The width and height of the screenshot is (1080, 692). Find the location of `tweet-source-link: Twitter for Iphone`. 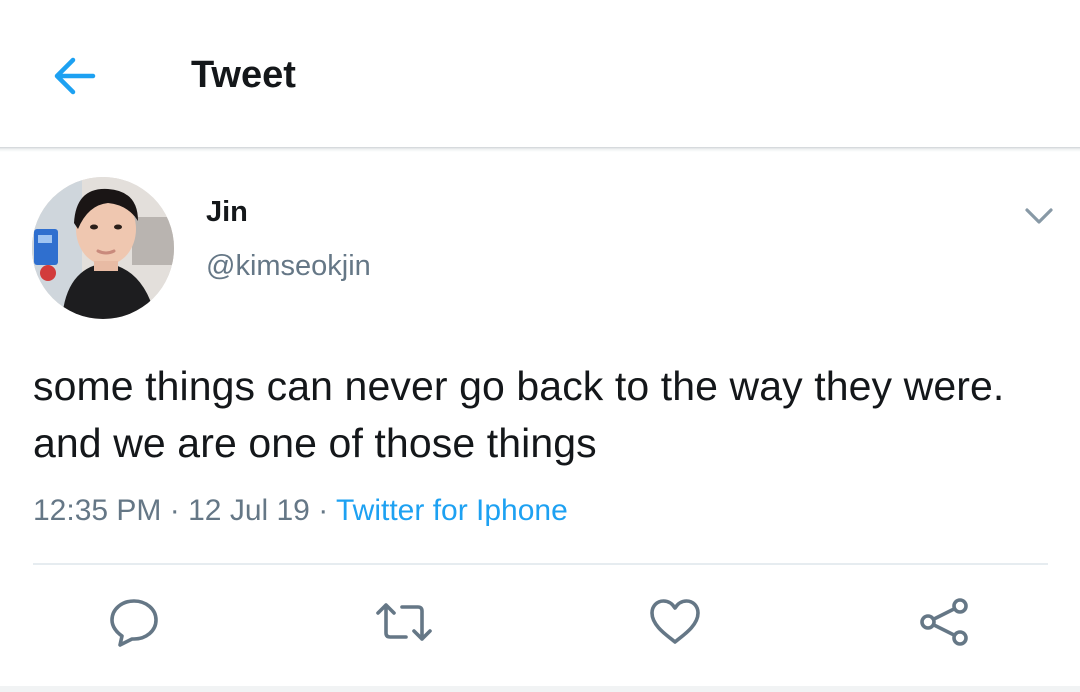

tweet-source-link: Twitter for Iphone is located at coordinates (452, 510).